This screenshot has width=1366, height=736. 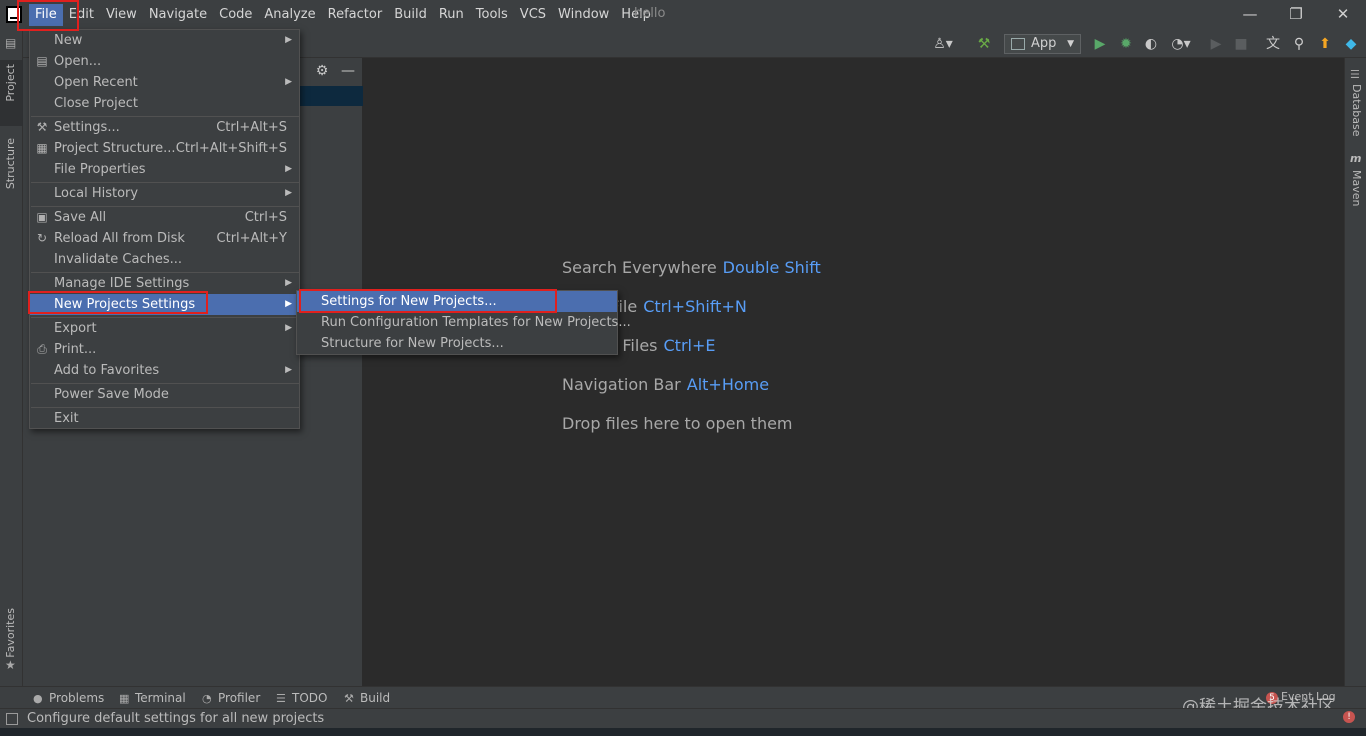 I want to click on tab-project: Project, so click(x=11, y=93).